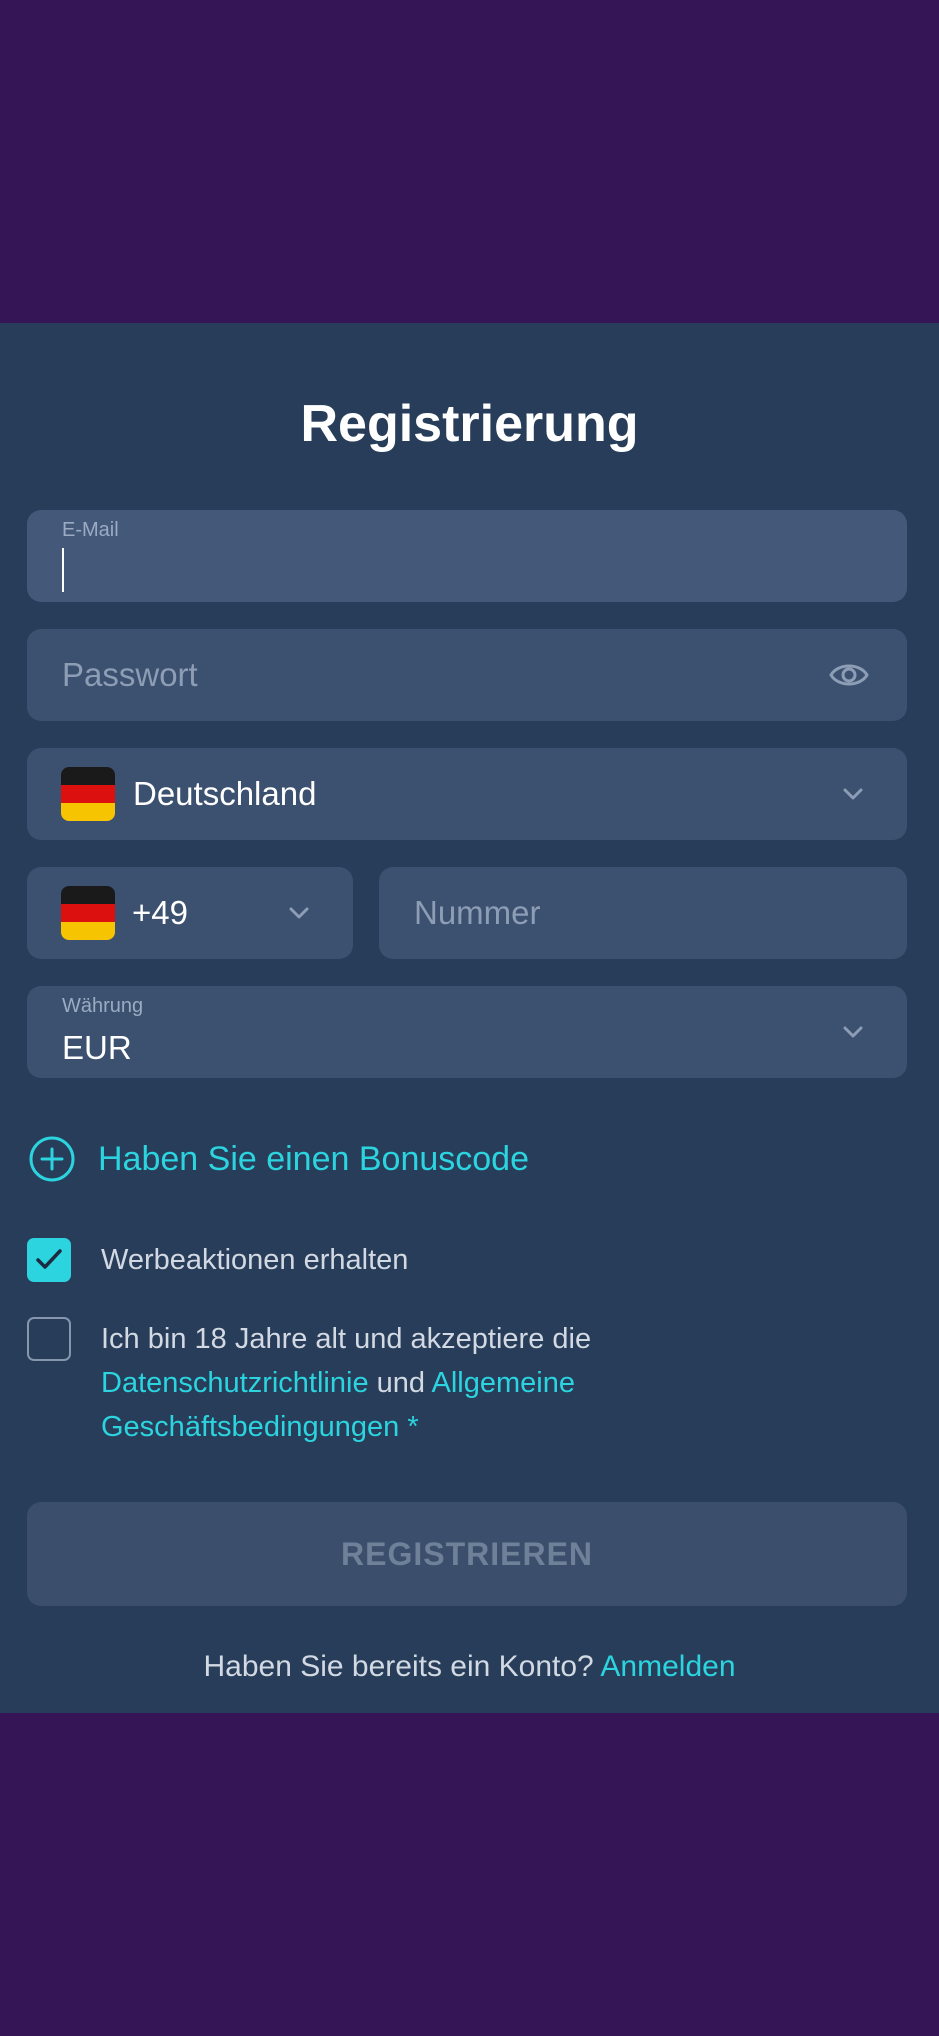  I want to click on promotions-label: Werbeaktionen erhalten, so click(255, 1260).